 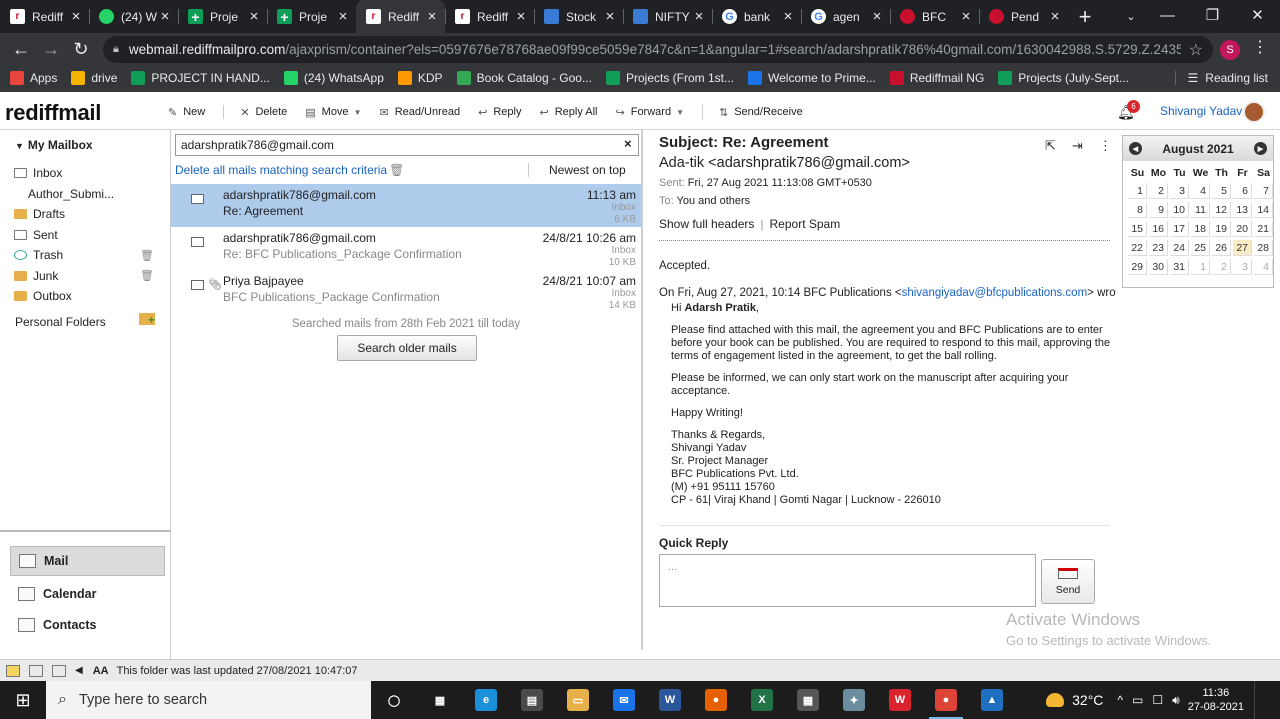 I want to click on folder-drafts: Drafts, so click(x=89, y=214).